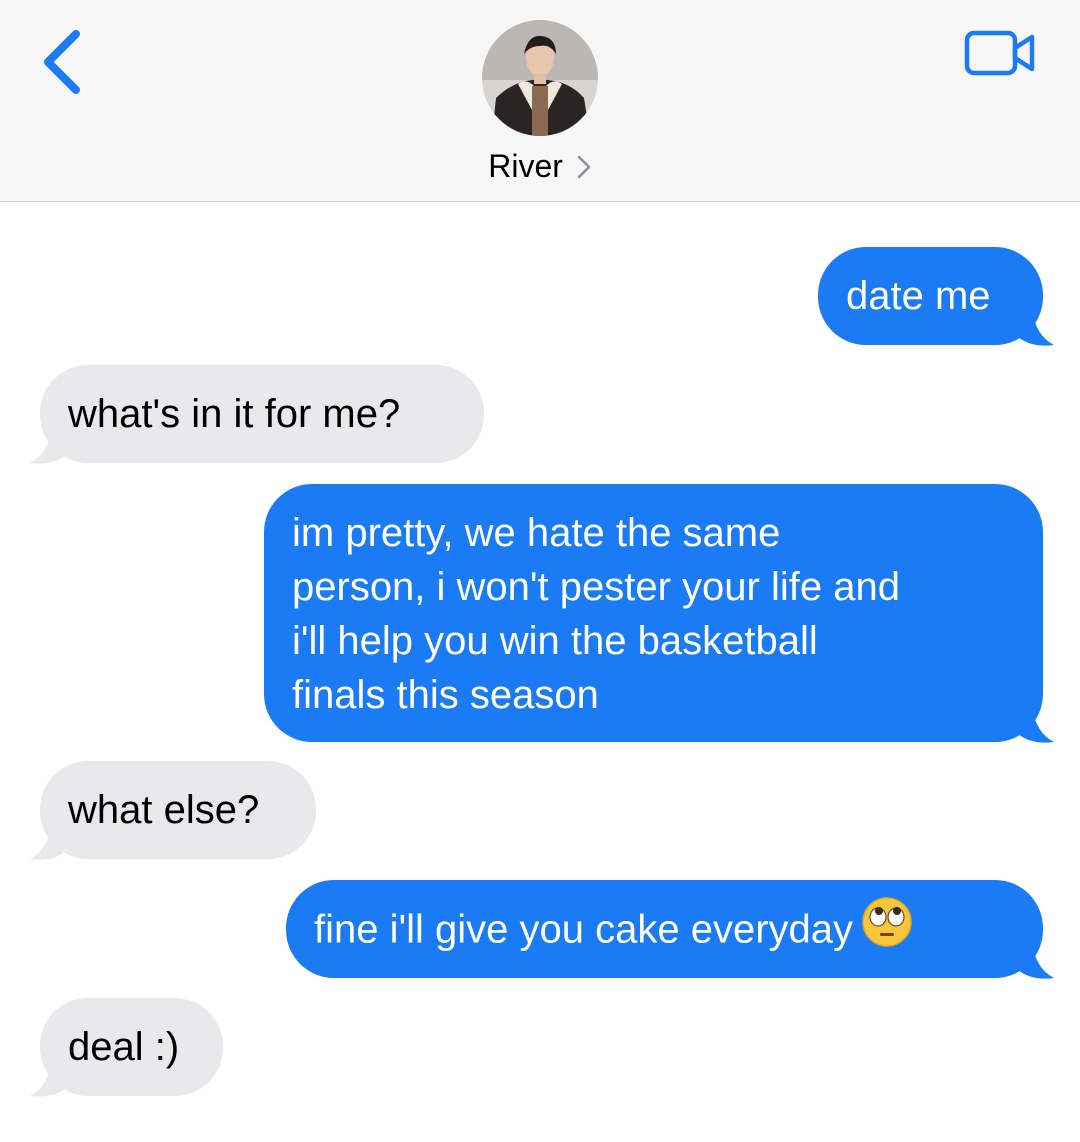  Describe the element at coordinates (579, 166) in the screenshot. I see `chevron-right-icon` at that location.